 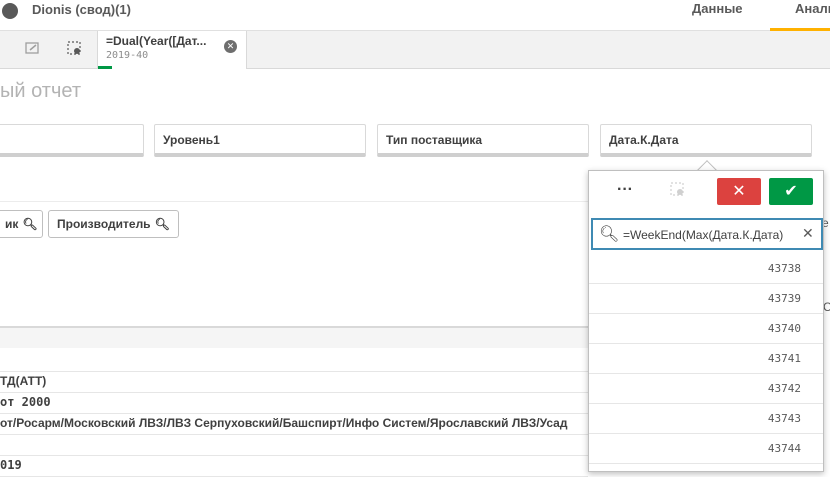 I want to click on selection-field-value: 2019-40, so click(x=127, y=55).